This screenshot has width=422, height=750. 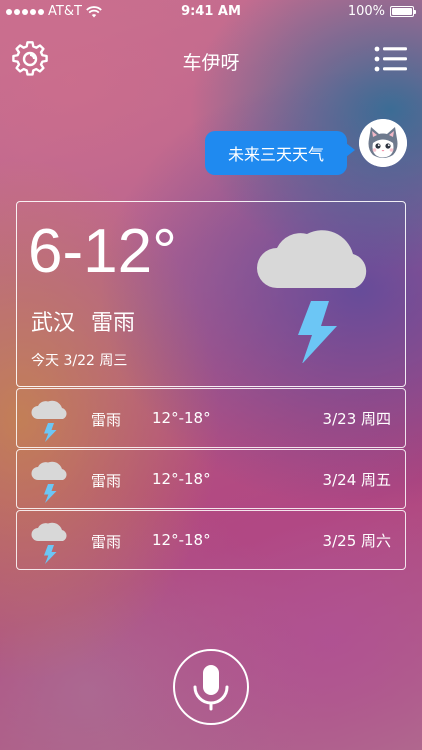 I want to click on today-location-line: 武汉 雷雨, so click(x=83, y=321).